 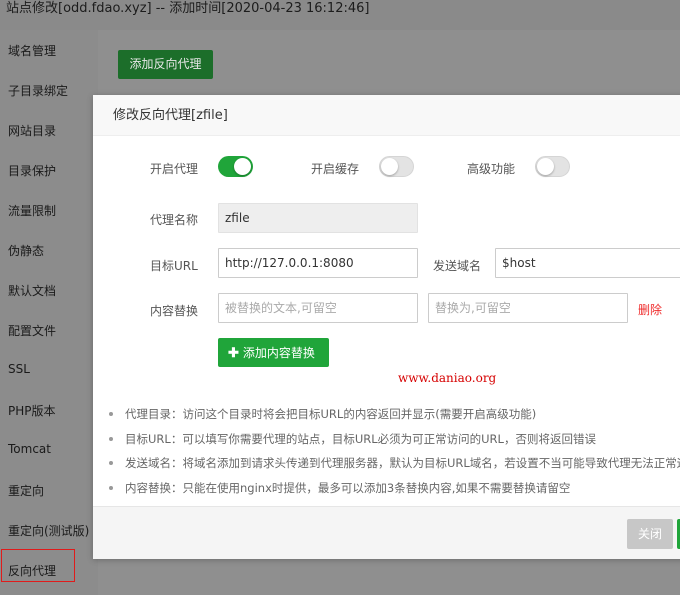 What do you see at coordinates (32, 50) in the screenshot?
I see `sidebar-item-domains: 域名管理` at bounding box center [32, 50].